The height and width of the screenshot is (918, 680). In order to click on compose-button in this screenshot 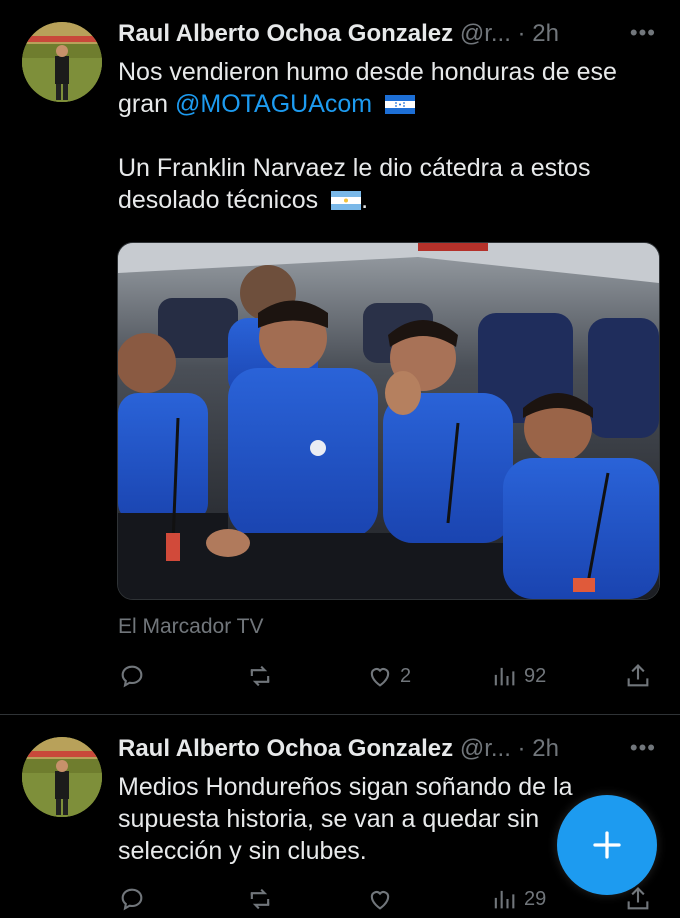, I will do `click(607, 845)`.